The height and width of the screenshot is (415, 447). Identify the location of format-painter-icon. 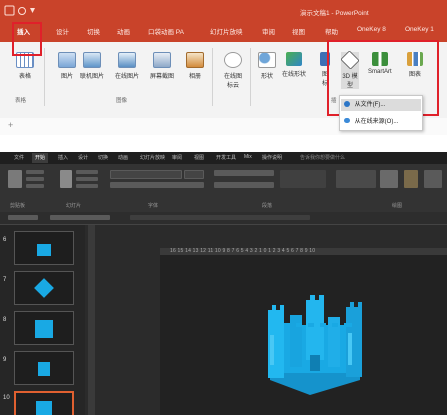
(35, 186).